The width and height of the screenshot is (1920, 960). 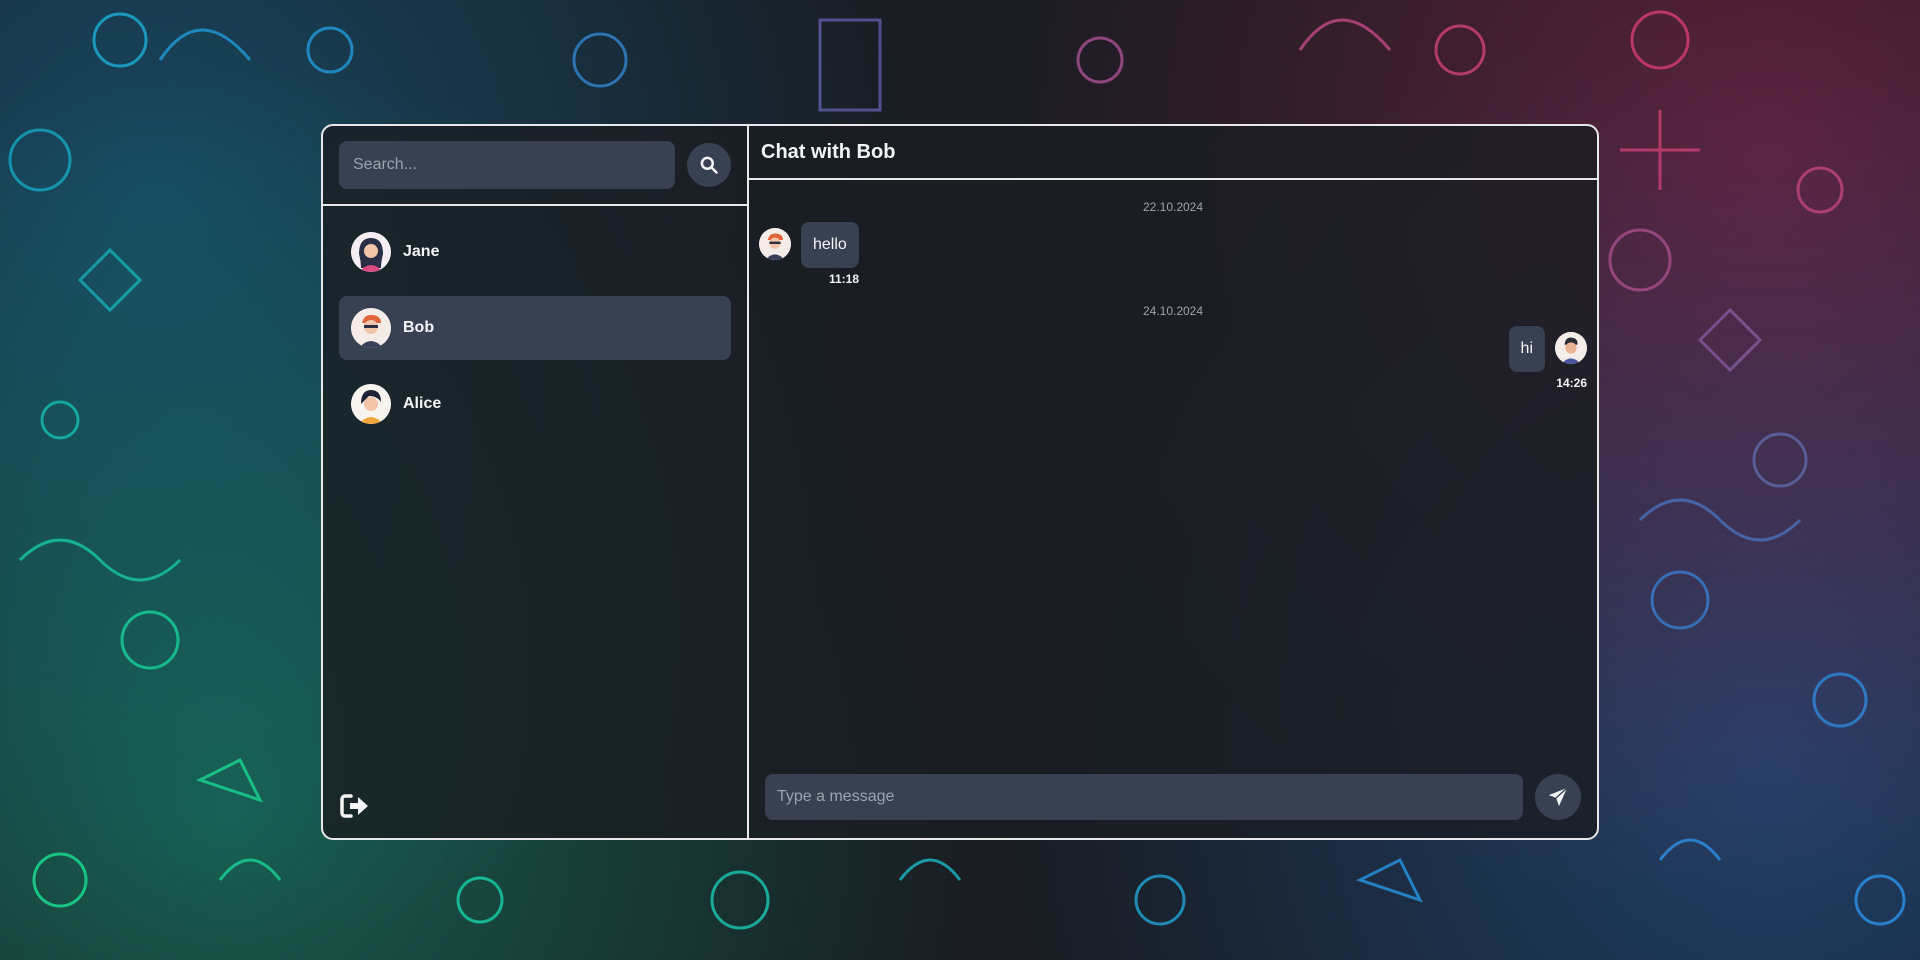 I want to click on send-button, so click(x=1558, y=797).